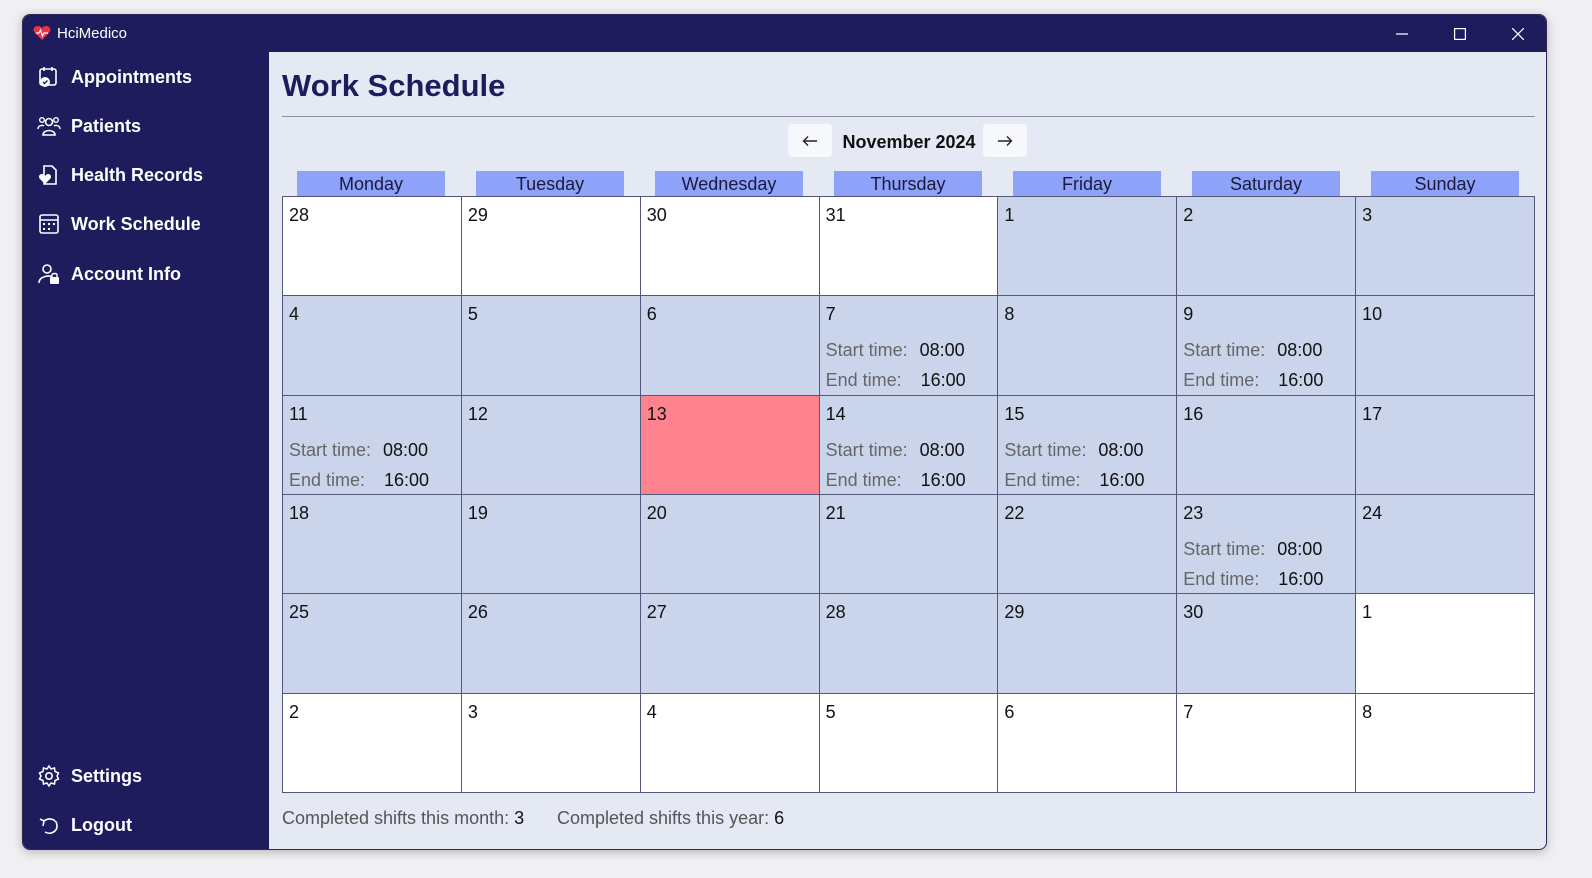  Describe the element at coordinates (477, 612) in the screenshot. I see `day-number: 26` at that location.